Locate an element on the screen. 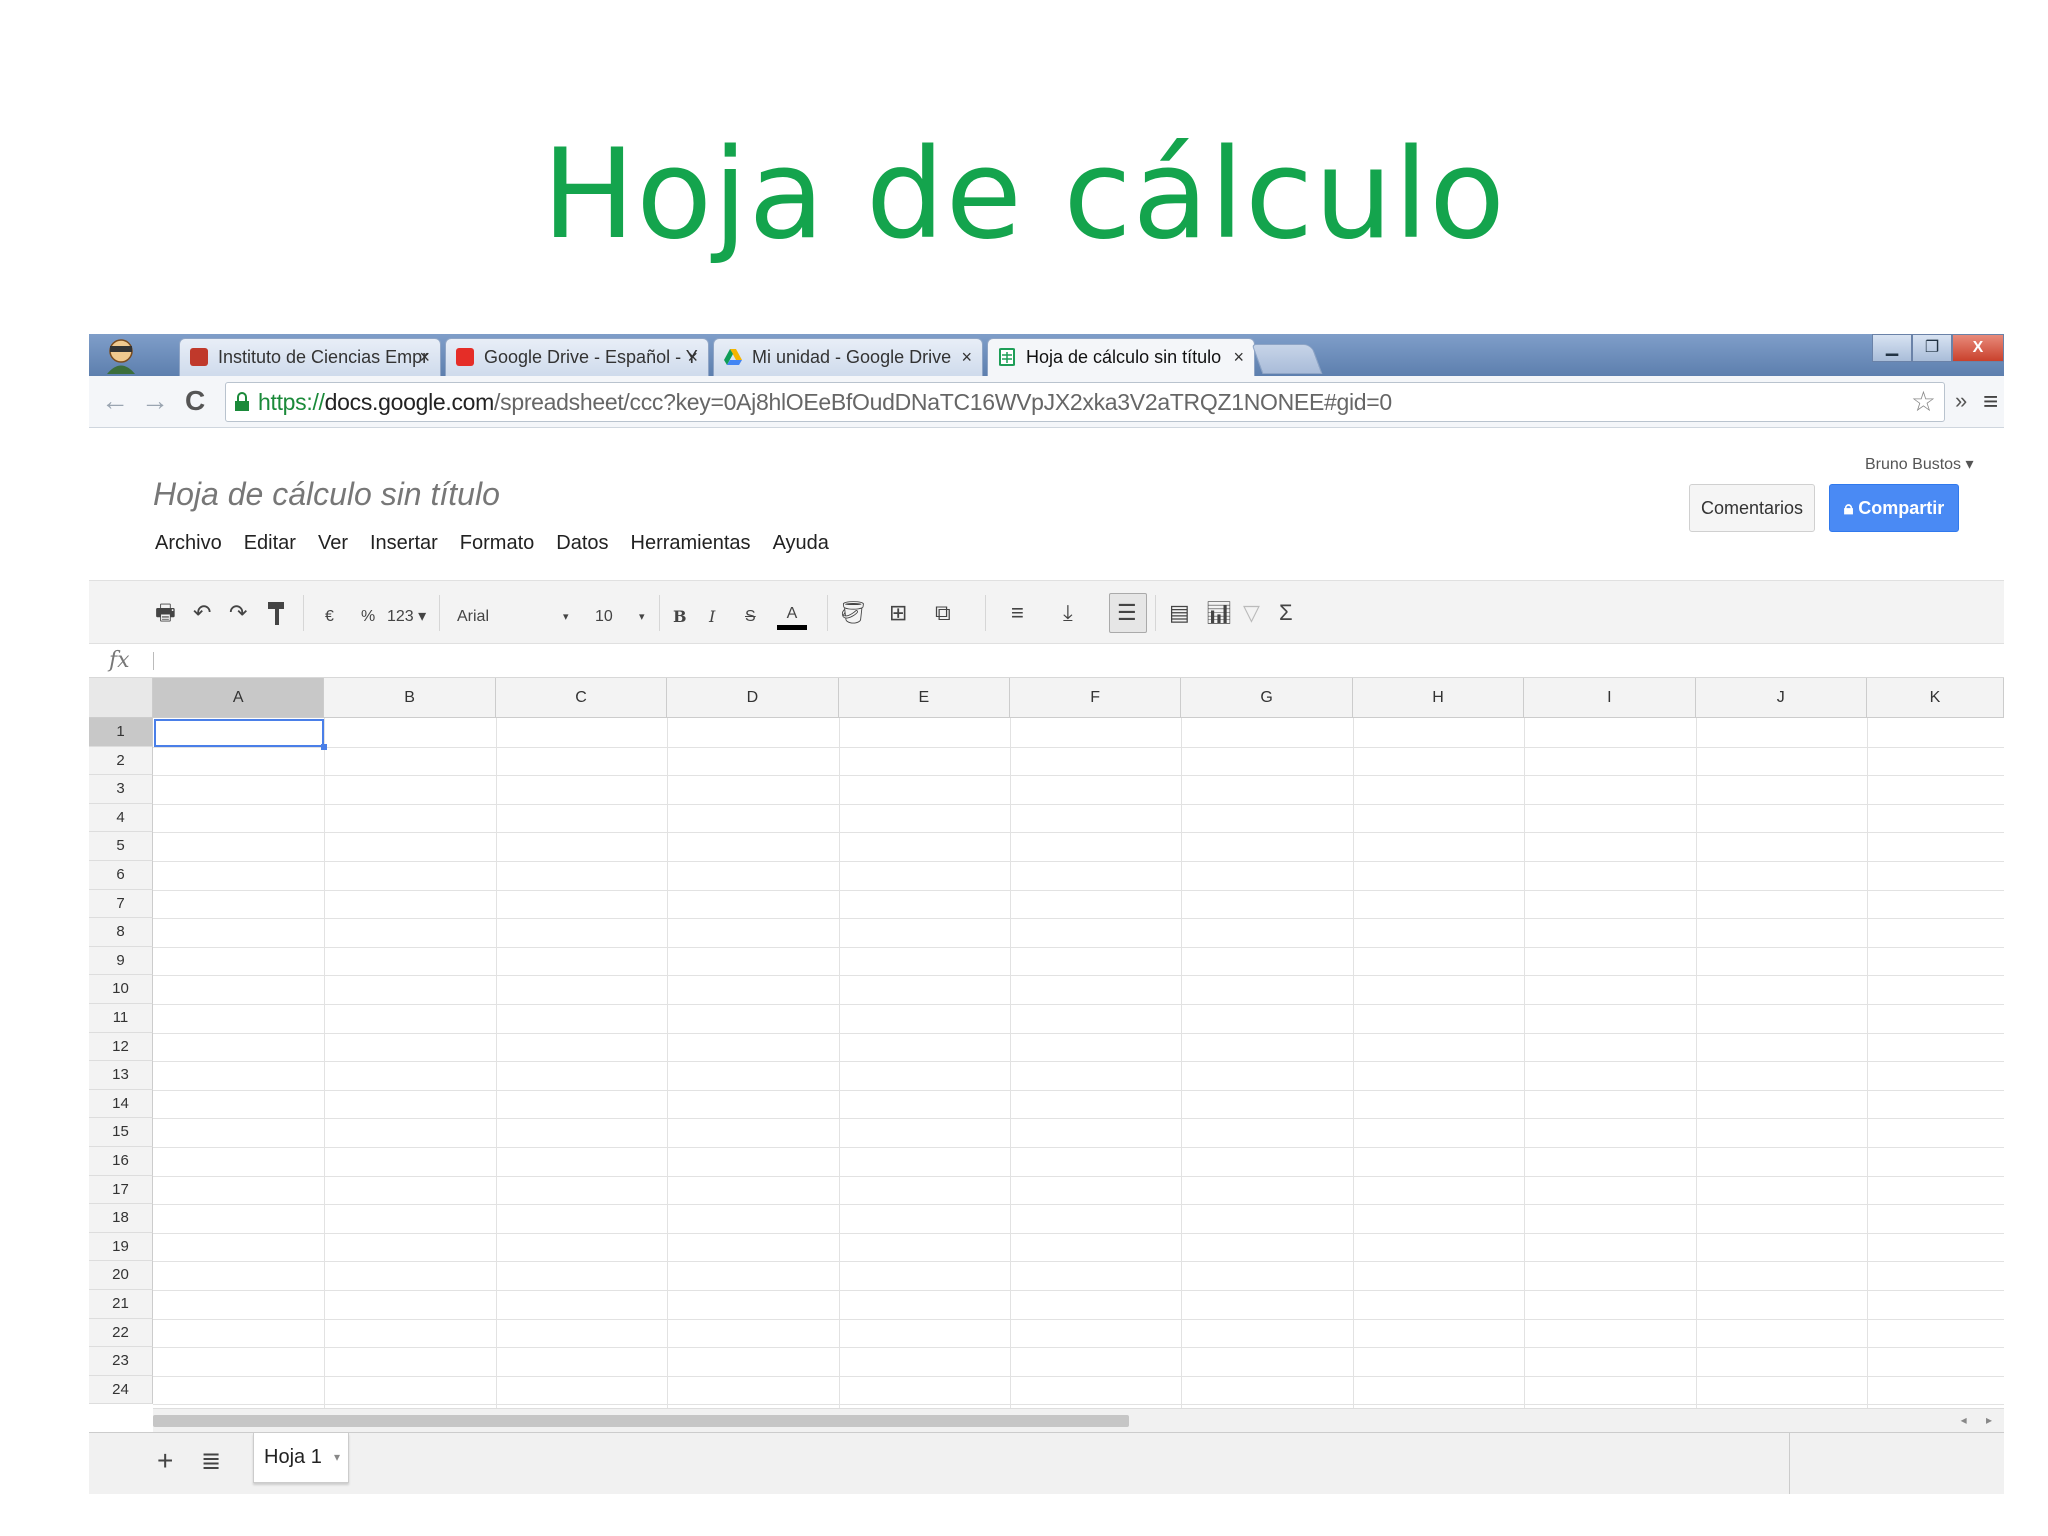 The image size is (2048, 1536). currency-format-button: € is located at coordinates (329, 617).